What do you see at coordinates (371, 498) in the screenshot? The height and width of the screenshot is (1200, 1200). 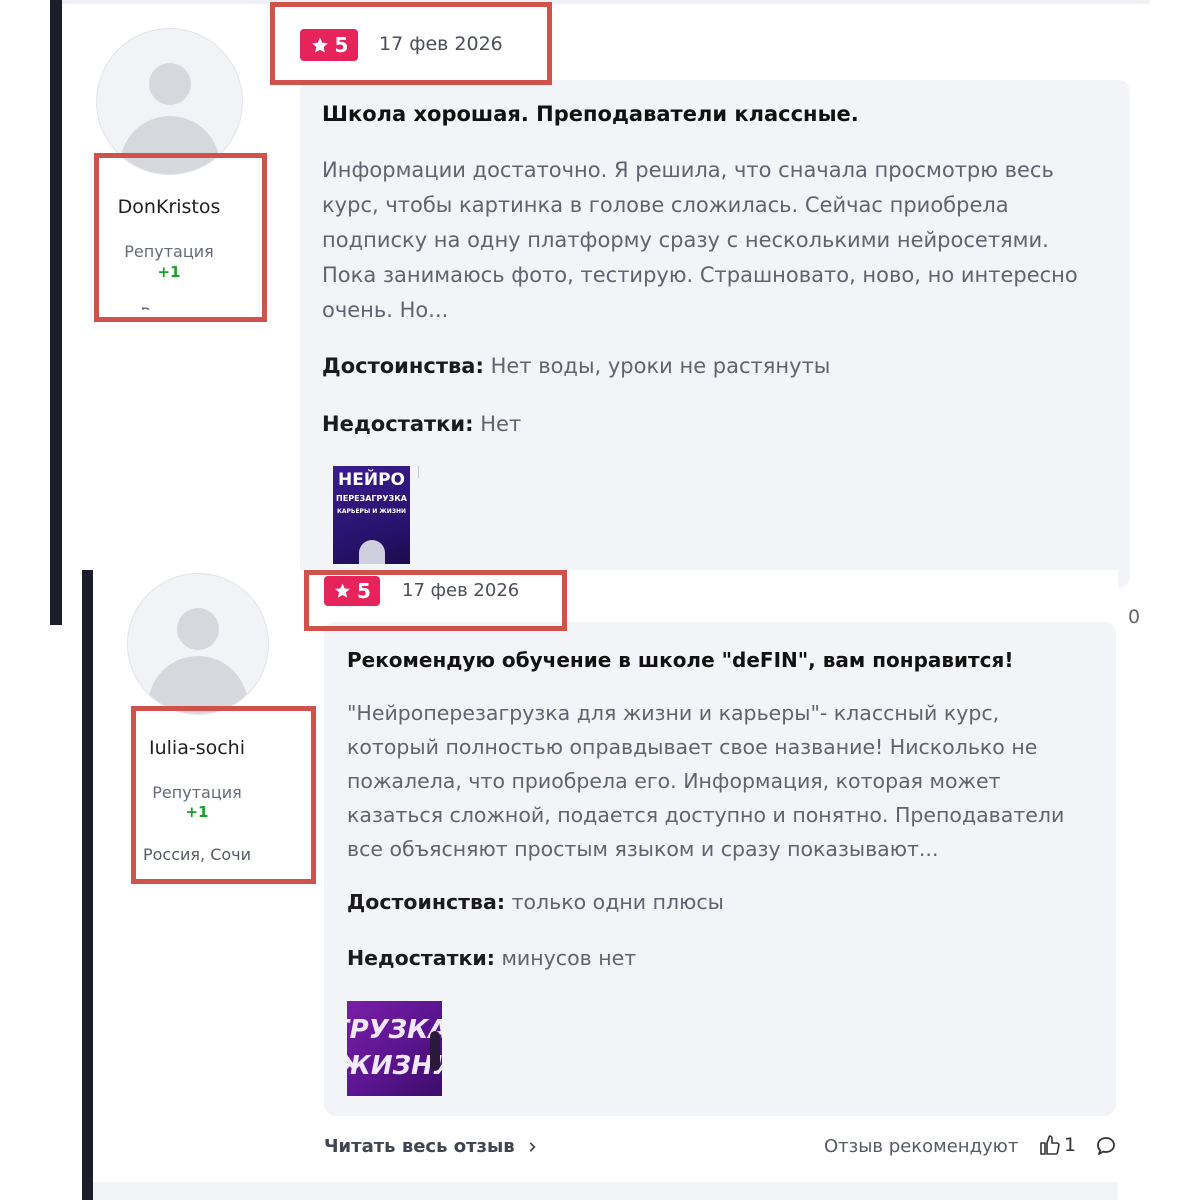 I see `image-caption-2: ПЕРЕЗАГРУЗКА` at bounding box center [371, 498].